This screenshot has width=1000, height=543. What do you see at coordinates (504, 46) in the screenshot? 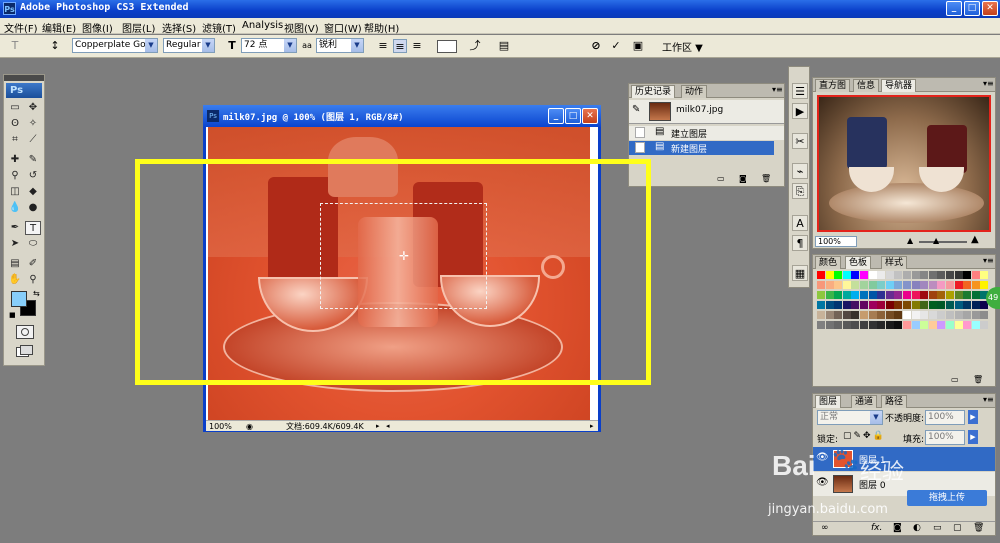
I see `character-panel-icon: ▤` at bounding box center [504, 46].